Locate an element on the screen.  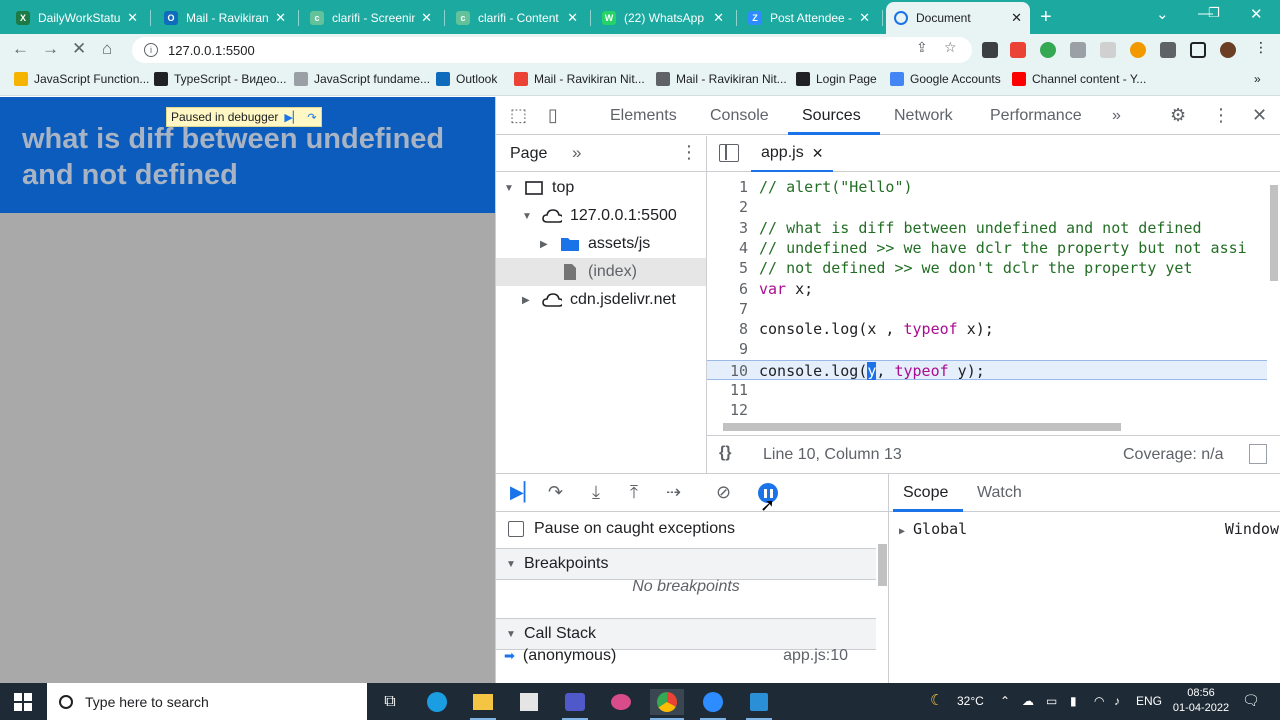
tree-item: (index) is located at coordinates (601, 272).